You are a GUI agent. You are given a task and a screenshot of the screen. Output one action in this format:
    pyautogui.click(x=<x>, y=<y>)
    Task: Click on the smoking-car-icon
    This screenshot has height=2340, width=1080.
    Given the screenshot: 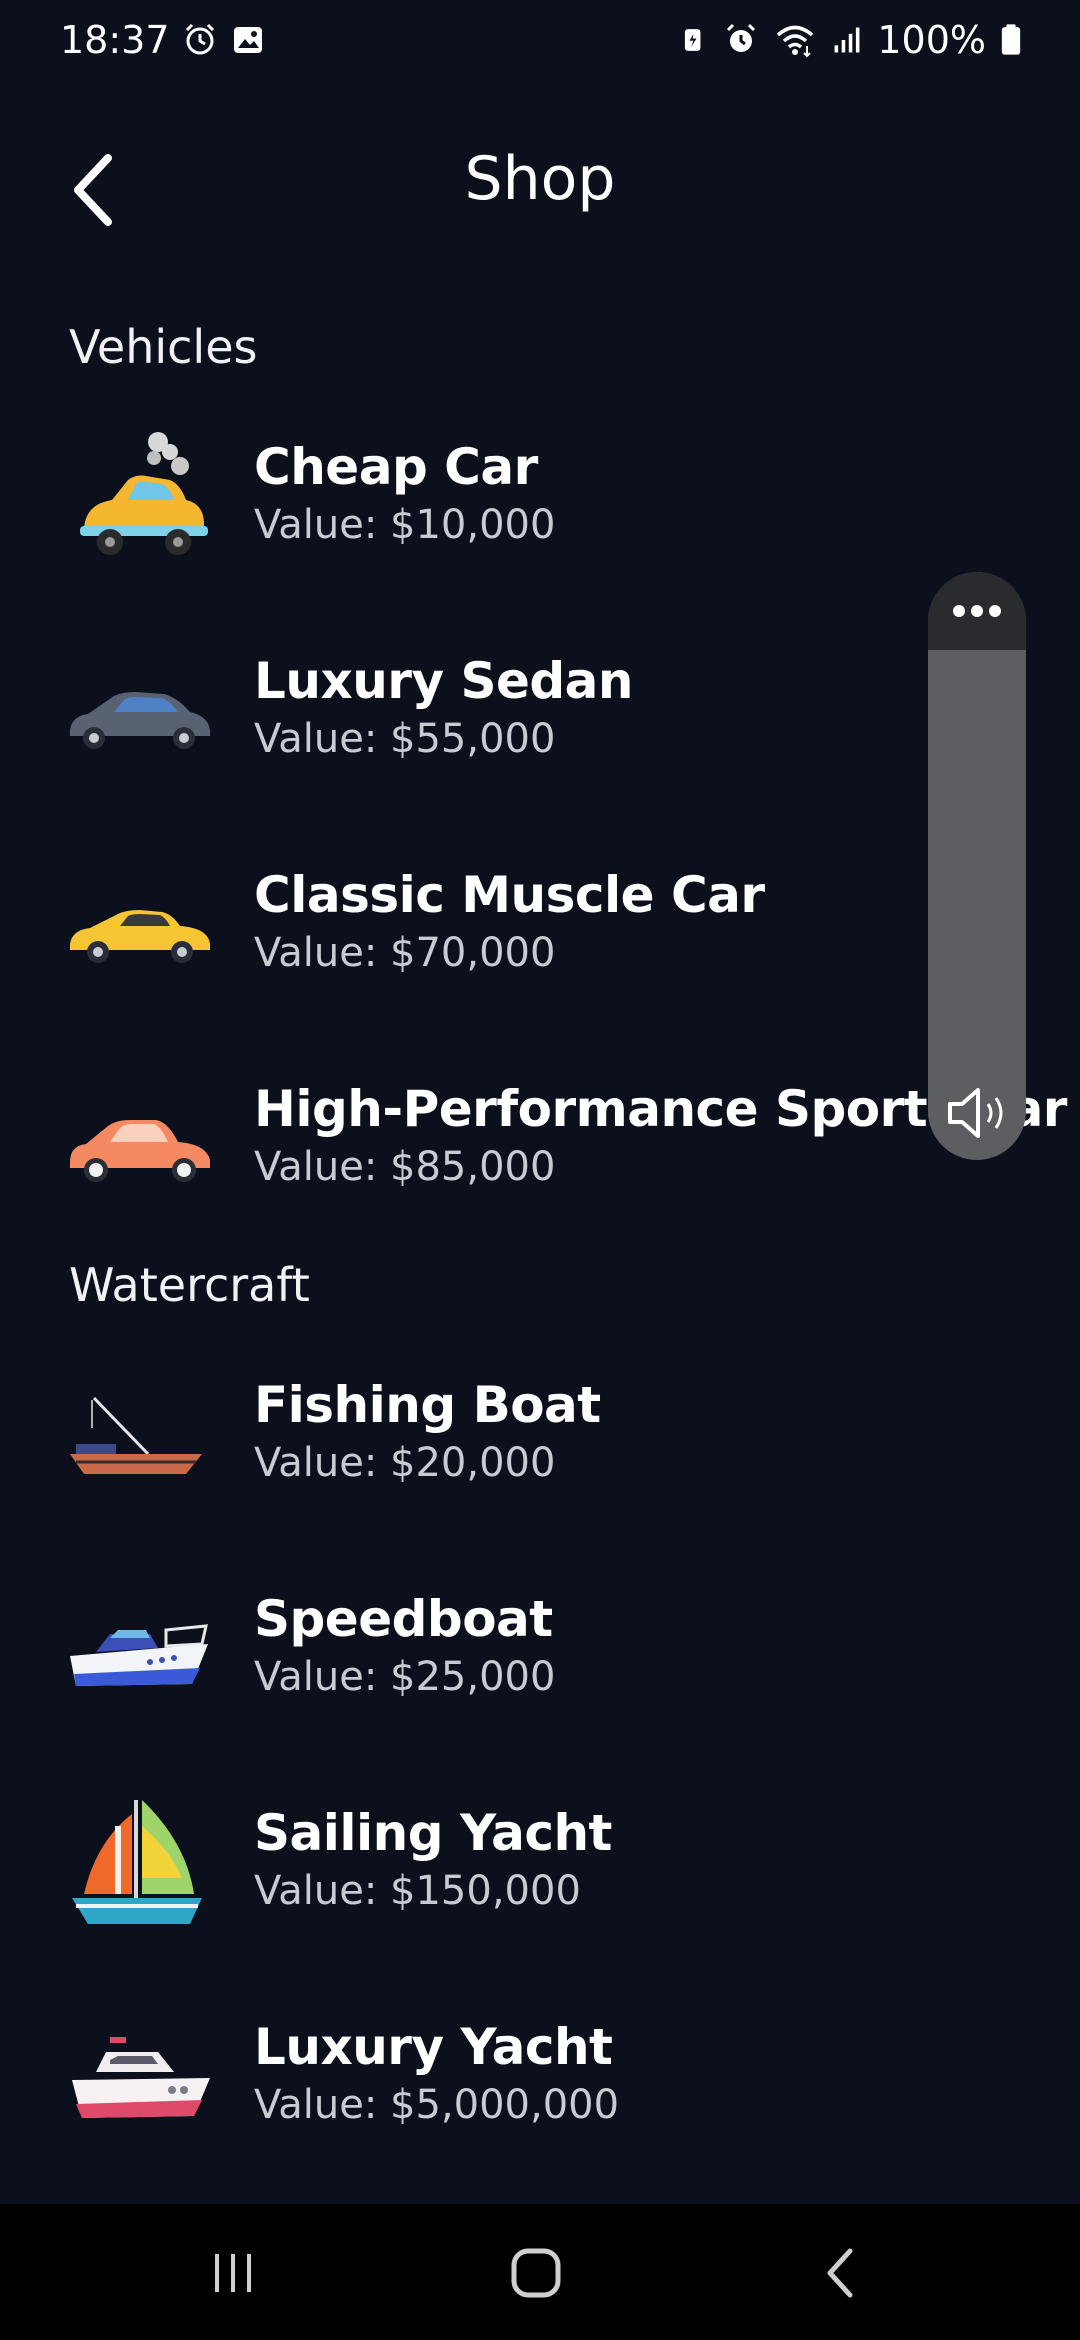 What is the action you would take?
    pyautogui.click(x=144, y=493)
    